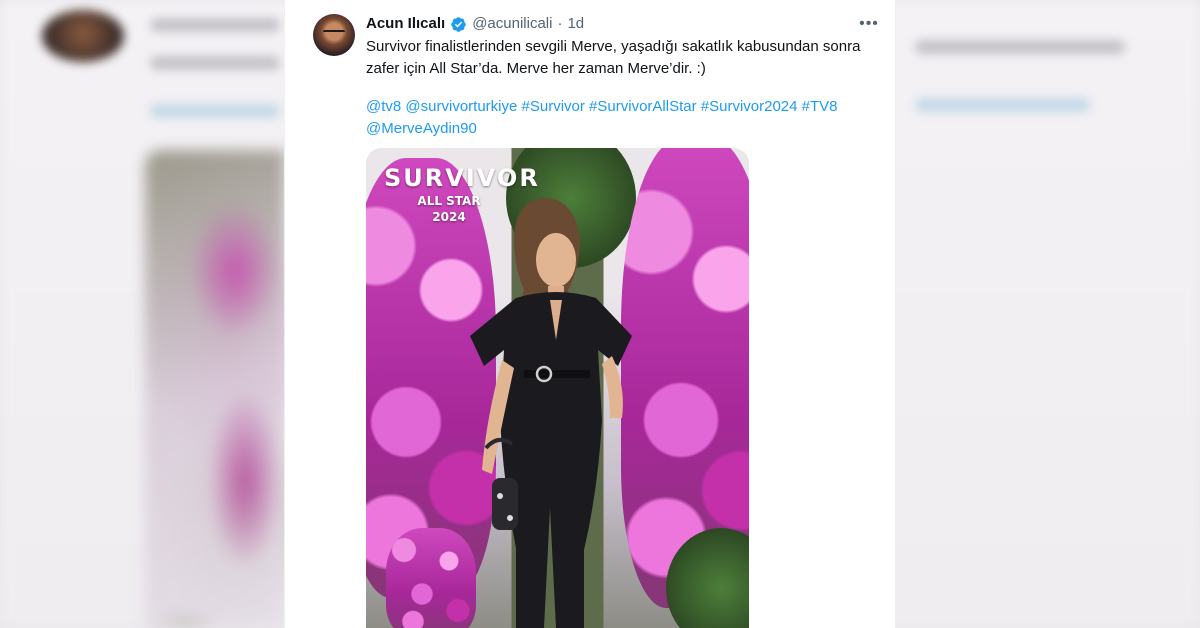 The image size is (1200, 628). Describe the element at coordinates (512, 24) in the screenshot. I see `author-handle: @acunilicali` at that location.